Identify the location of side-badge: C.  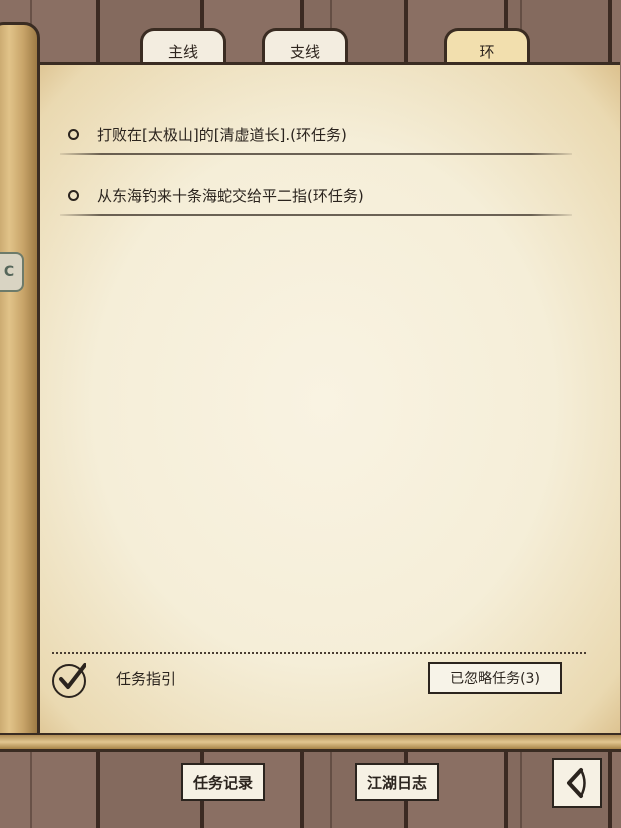
(12, 272).